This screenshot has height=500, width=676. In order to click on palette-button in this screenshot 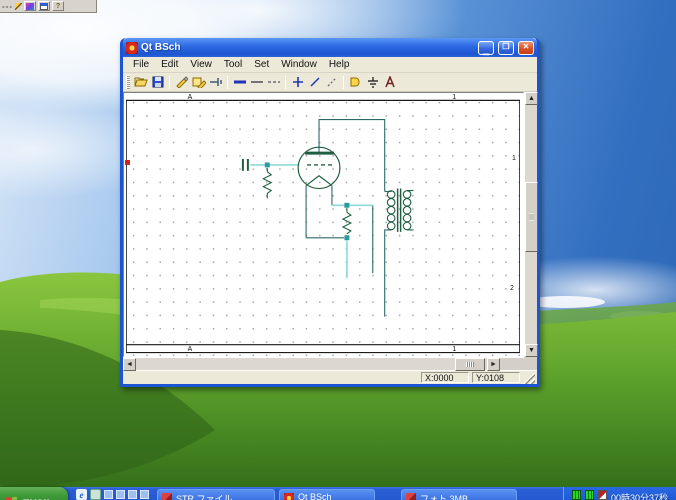, I will do `click(30, 6)`.